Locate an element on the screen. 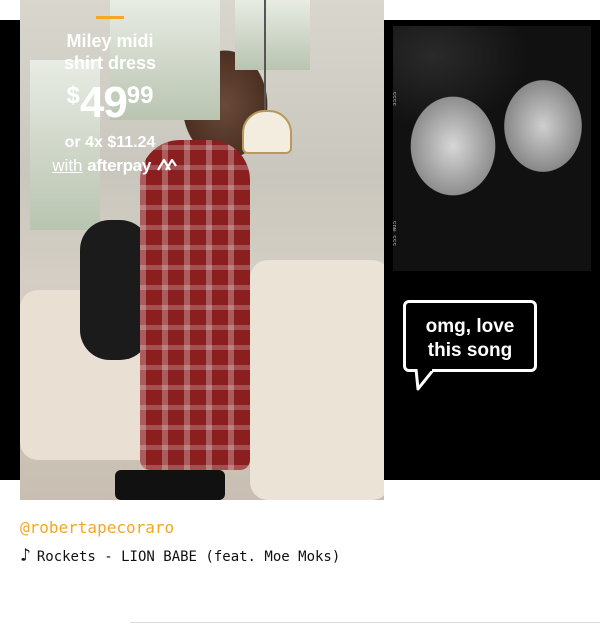 The width and height of the screenshot is (600, 624). installment-price: or 4x $11.24 is located at coordinates (110, 142).